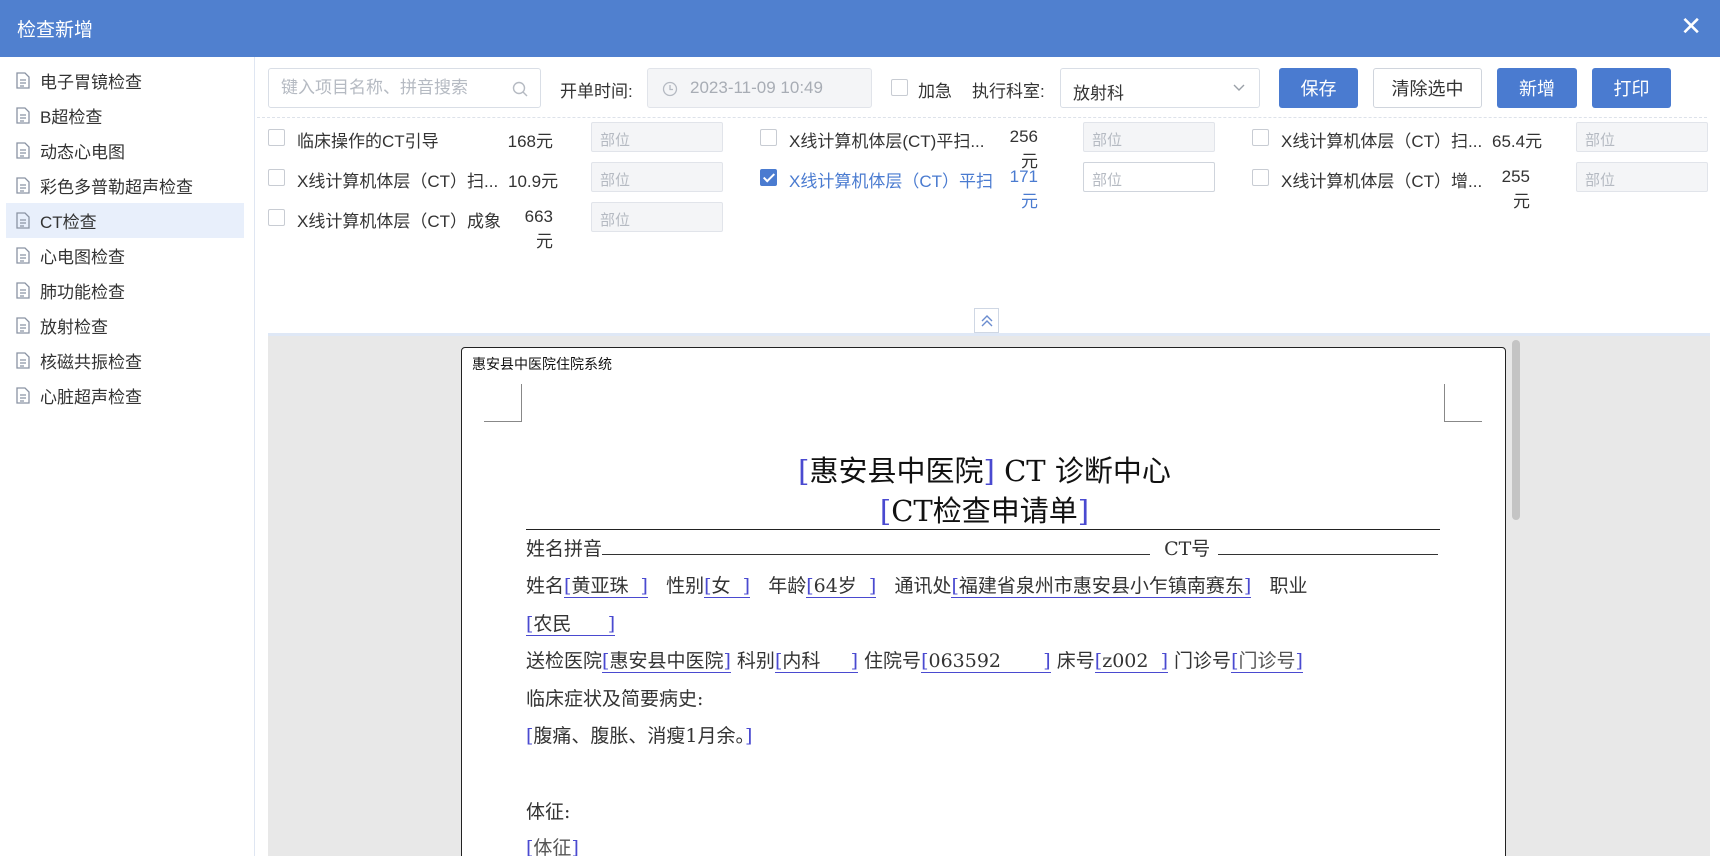 The height and width of the screenshot is (856, 1720). Describe the element at coordinates (1101, 586) in the screenshot. I see `address-field: [福建省泉州市惠安县小乍镇南赛东]` at that location.